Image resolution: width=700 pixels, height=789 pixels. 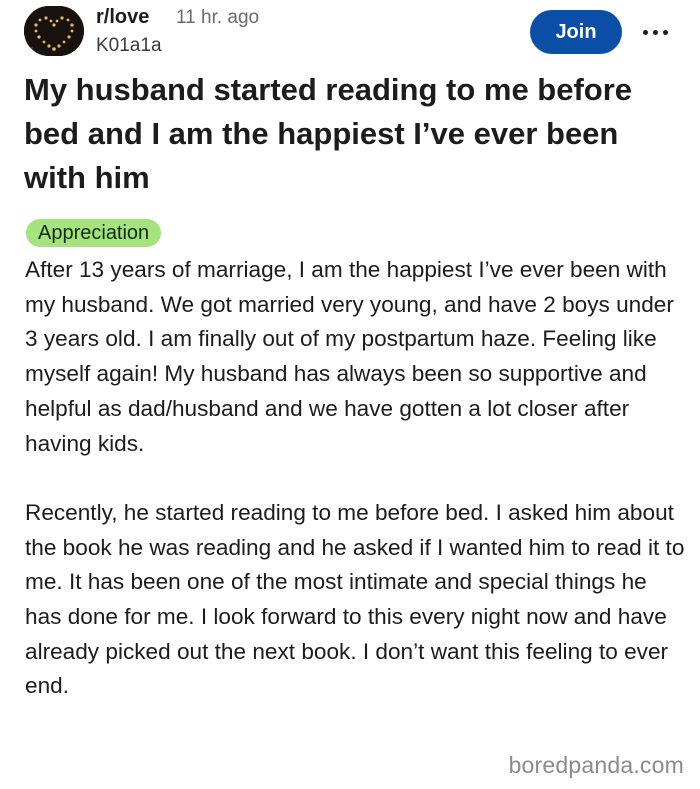 I want to click on heart-lights-icon, so click(x=54, y=31).